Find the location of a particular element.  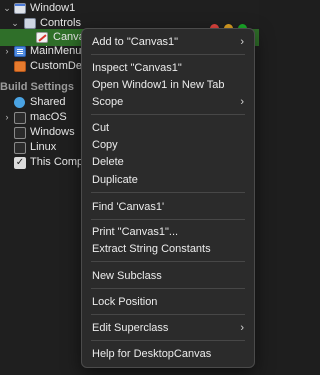

menu-item-scope: Scope › is located at coordinates (168, 102).